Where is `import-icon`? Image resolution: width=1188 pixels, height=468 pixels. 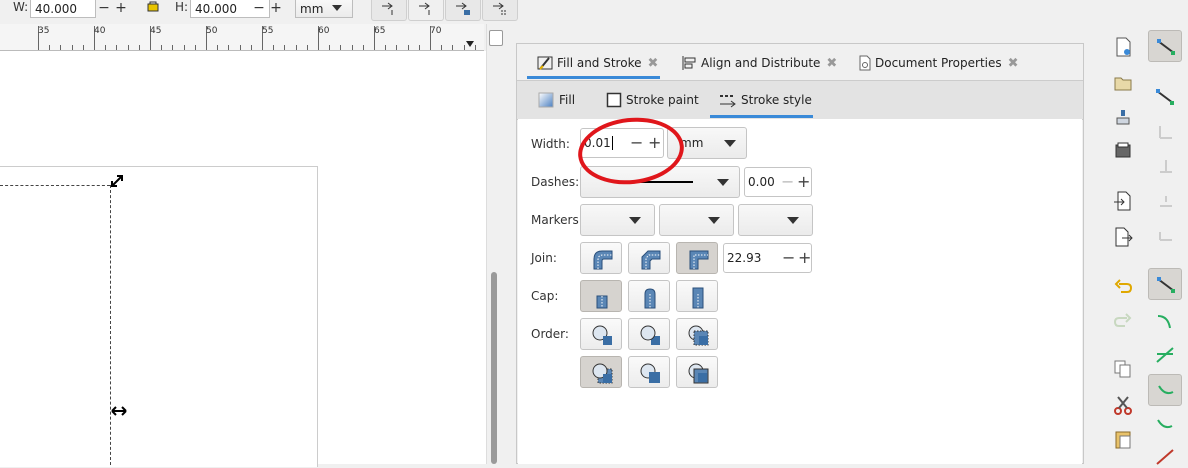 import-icon is located at coordinates (1123, 201).